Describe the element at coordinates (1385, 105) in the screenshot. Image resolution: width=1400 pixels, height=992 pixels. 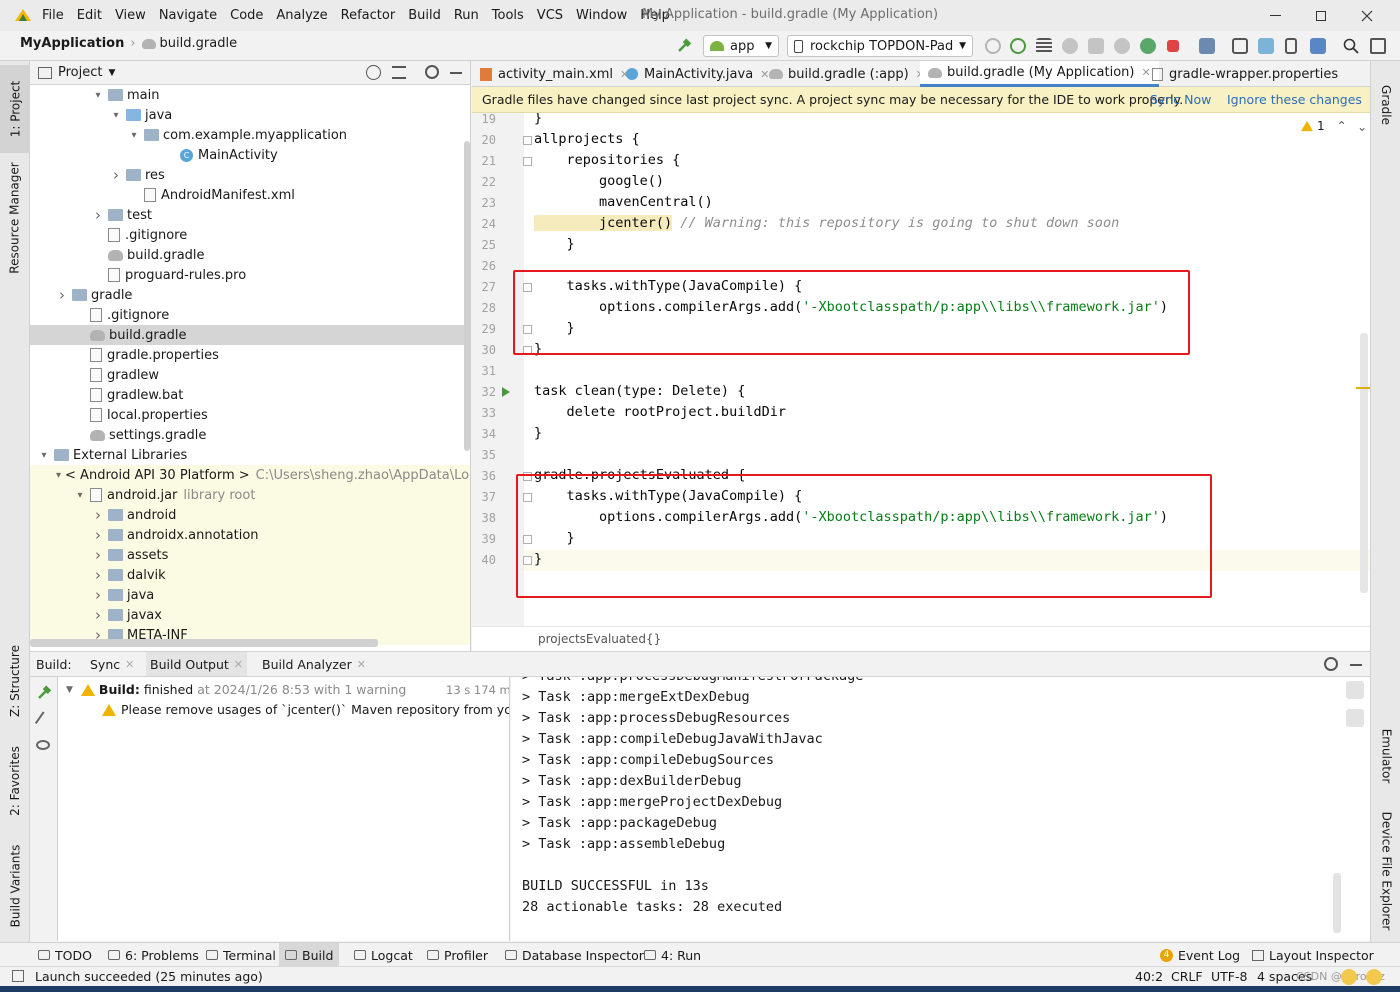
I see `tab-gradle: Gradle` at that location.